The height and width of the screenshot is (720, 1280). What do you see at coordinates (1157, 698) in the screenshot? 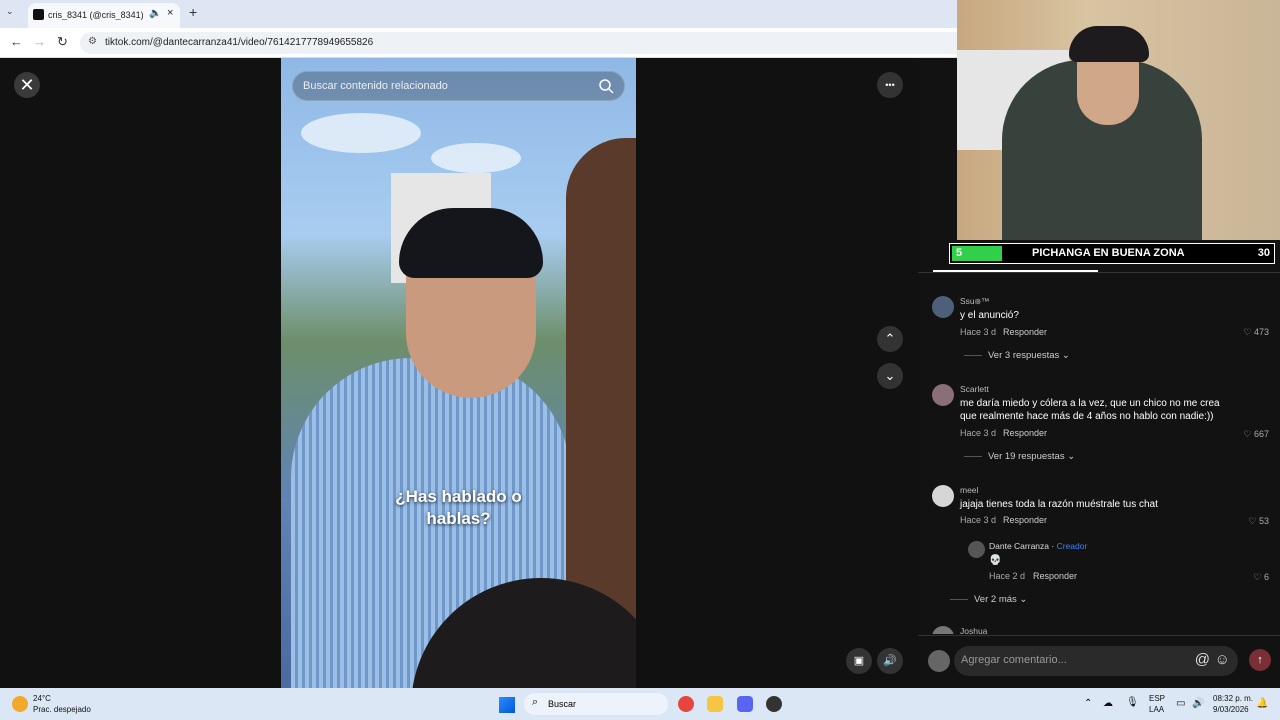
I see `language-1: ESP` at bounding box center [1157, 698].